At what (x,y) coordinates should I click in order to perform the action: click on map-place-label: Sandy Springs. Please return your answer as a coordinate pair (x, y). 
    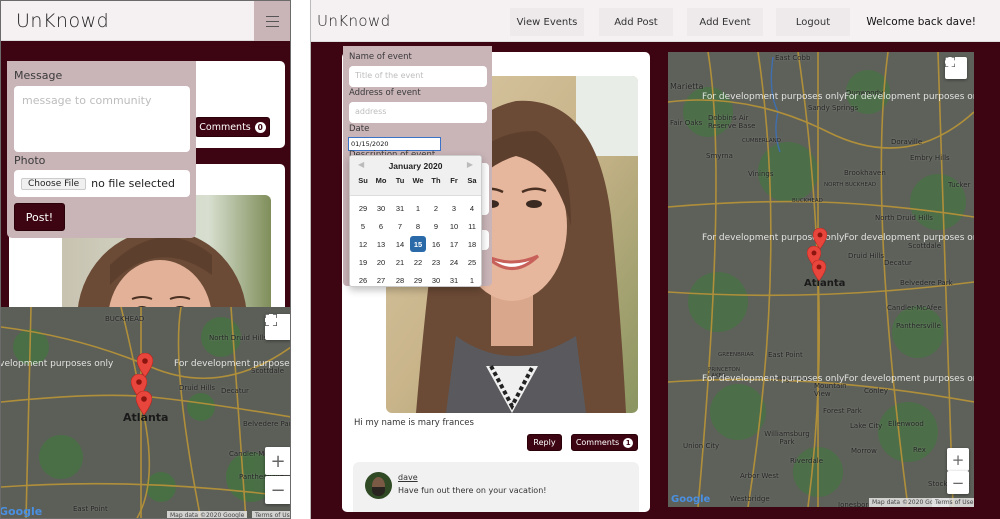
    Looking at the image, I should click on (833, 108).